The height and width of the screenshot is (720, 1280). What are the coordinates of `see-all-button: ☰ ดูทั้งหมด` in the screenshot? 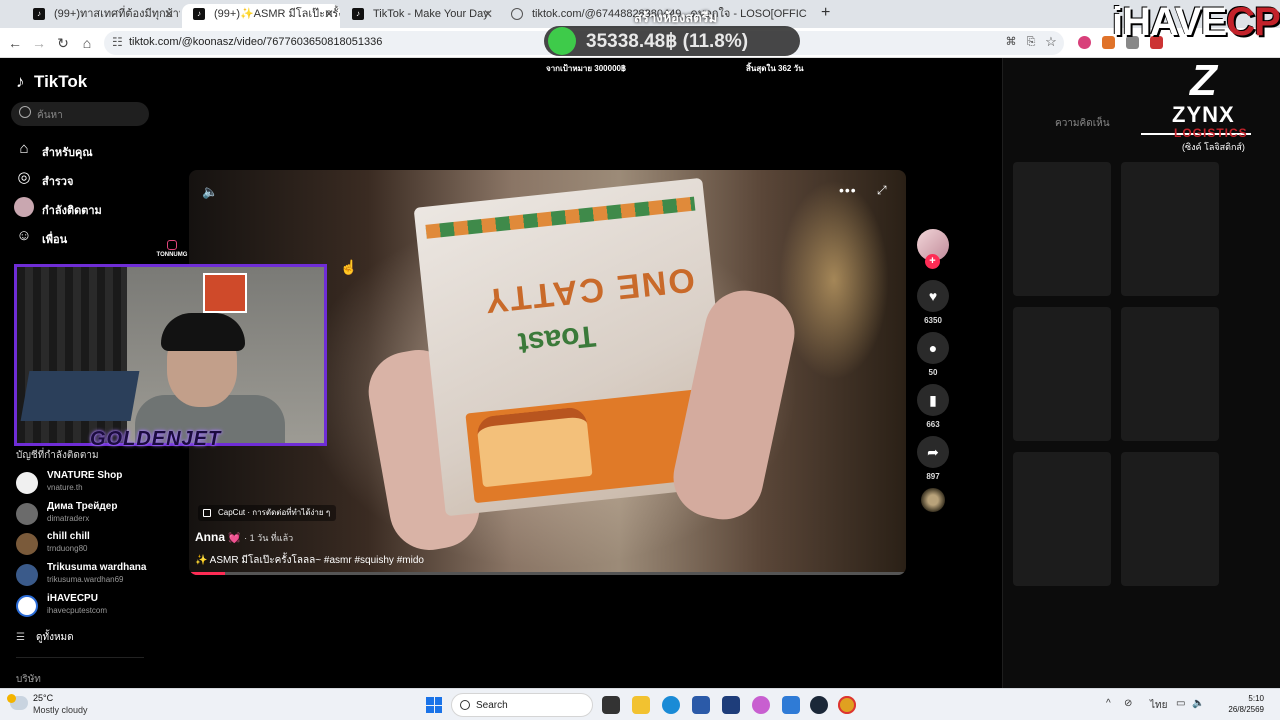 It's located at (45, 637).